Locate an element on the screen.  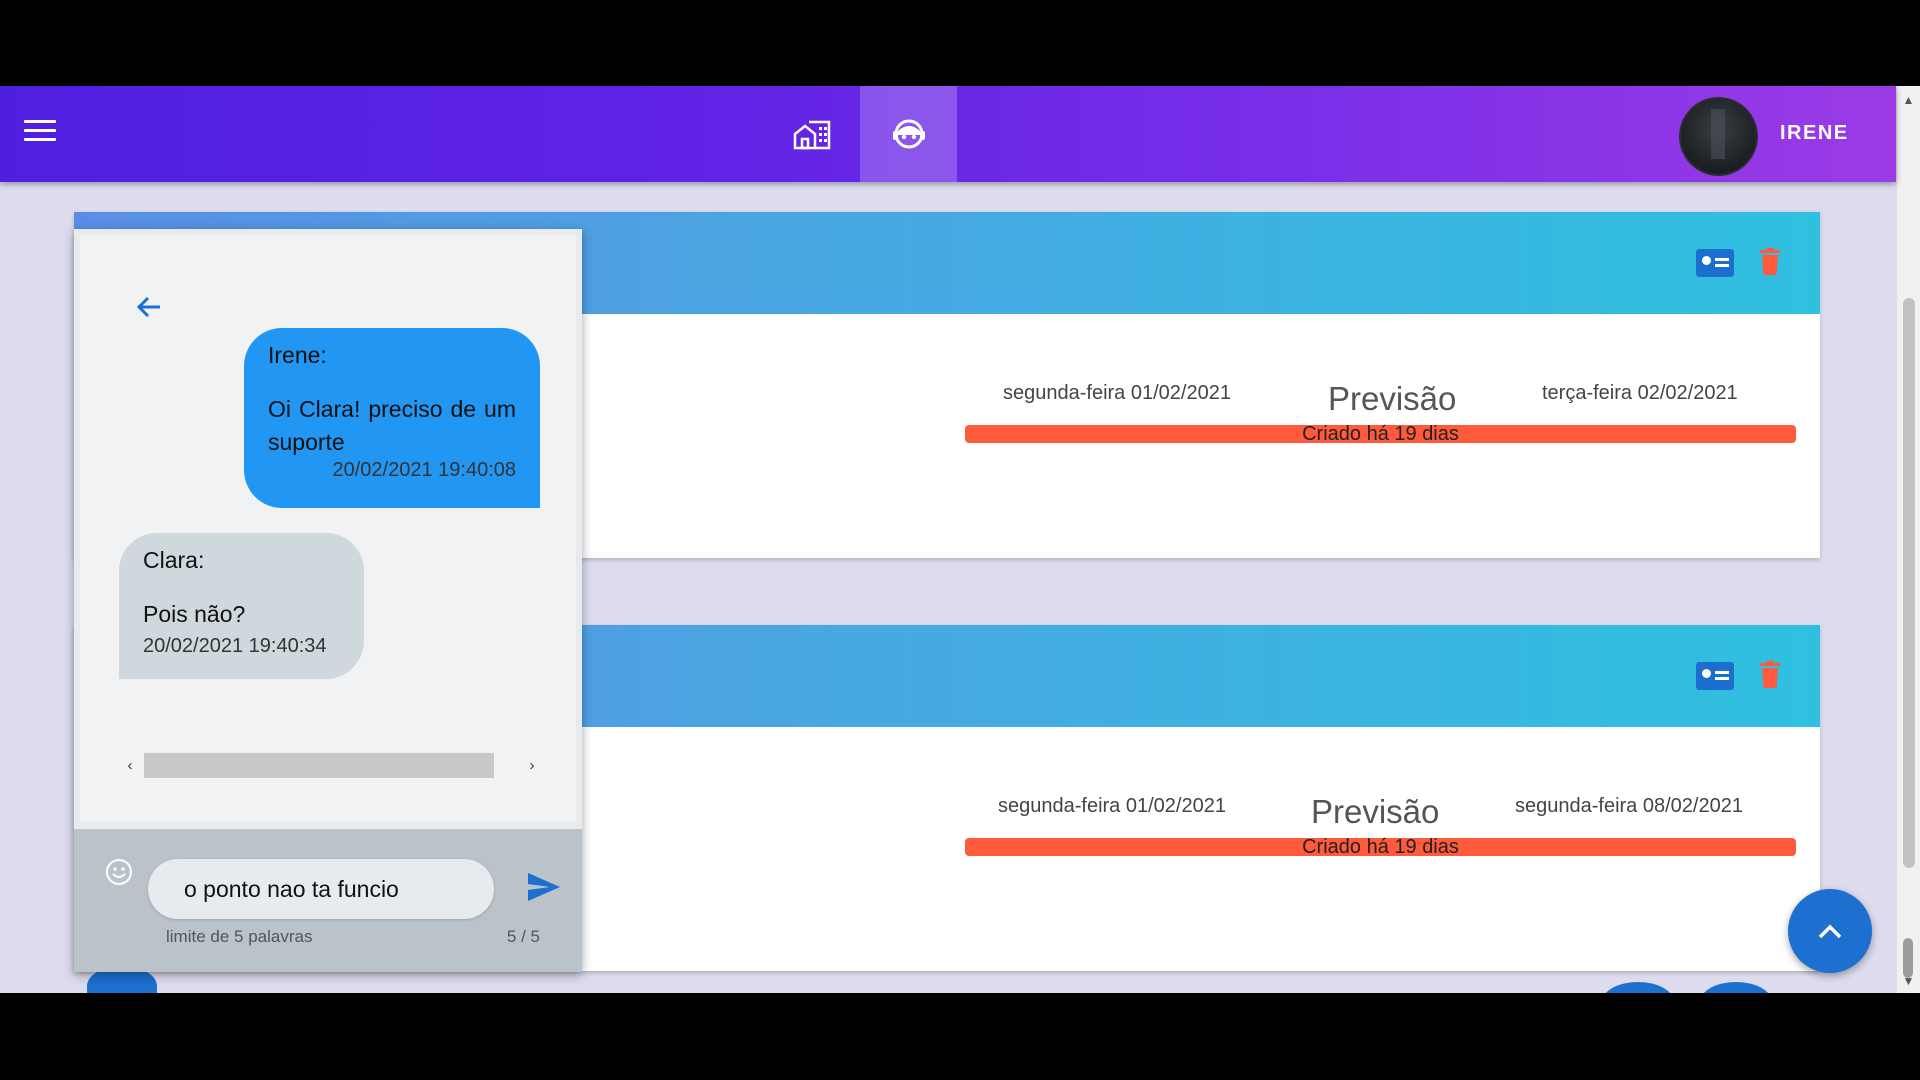
message-time: 20/02/2021 19:40:34 is located at coordinates (235, 646).